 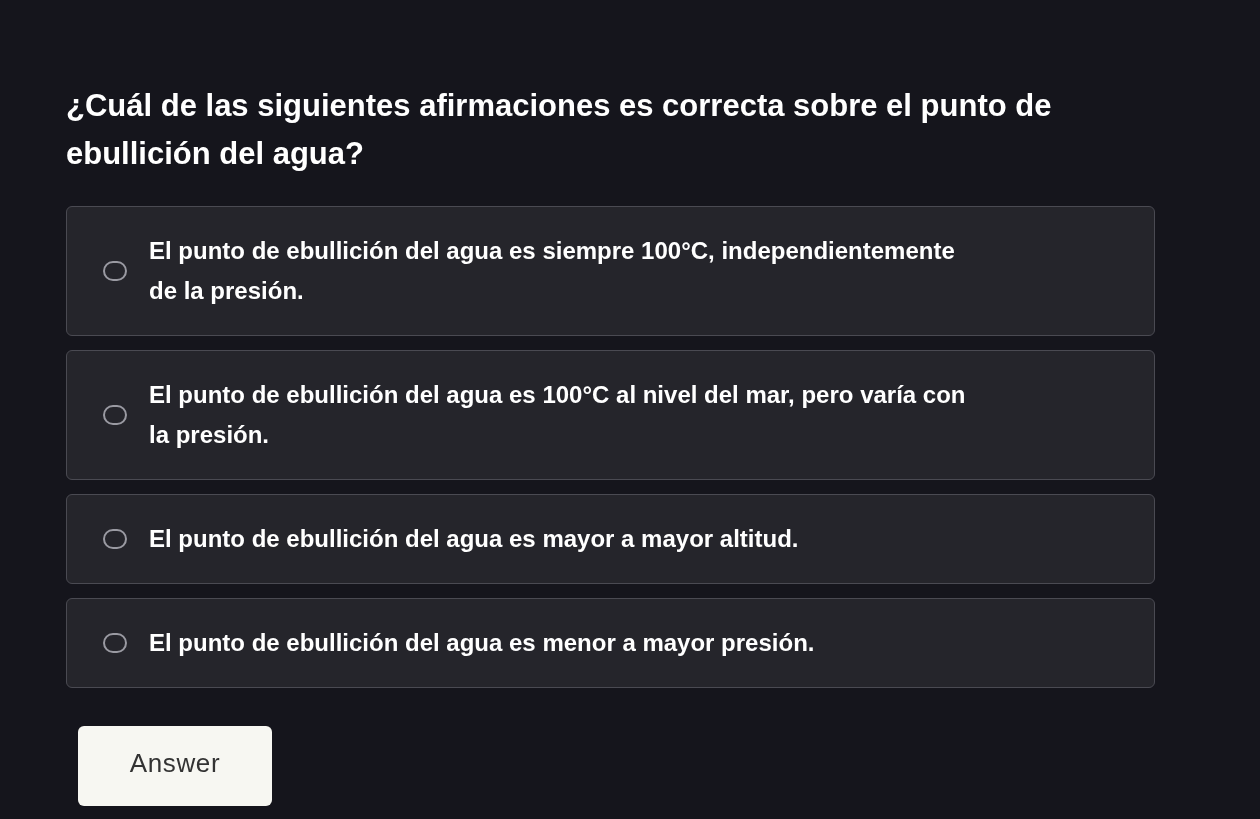 What do you see at coordinates (559, 130) in the screenshot?
I see `question-text: ¿Cuál de las siguientes afirmaciones es correcta sobre el punto de ebullición del agua?` at bounding box center [559, 130].